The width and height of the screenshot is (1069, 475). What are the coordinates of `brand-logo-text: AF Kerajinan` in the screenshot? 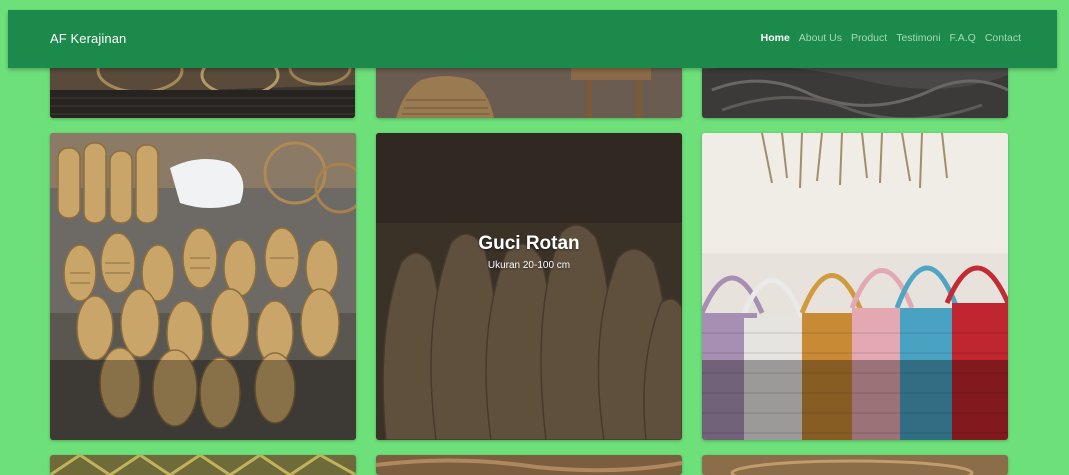 It's located at (88, 38).